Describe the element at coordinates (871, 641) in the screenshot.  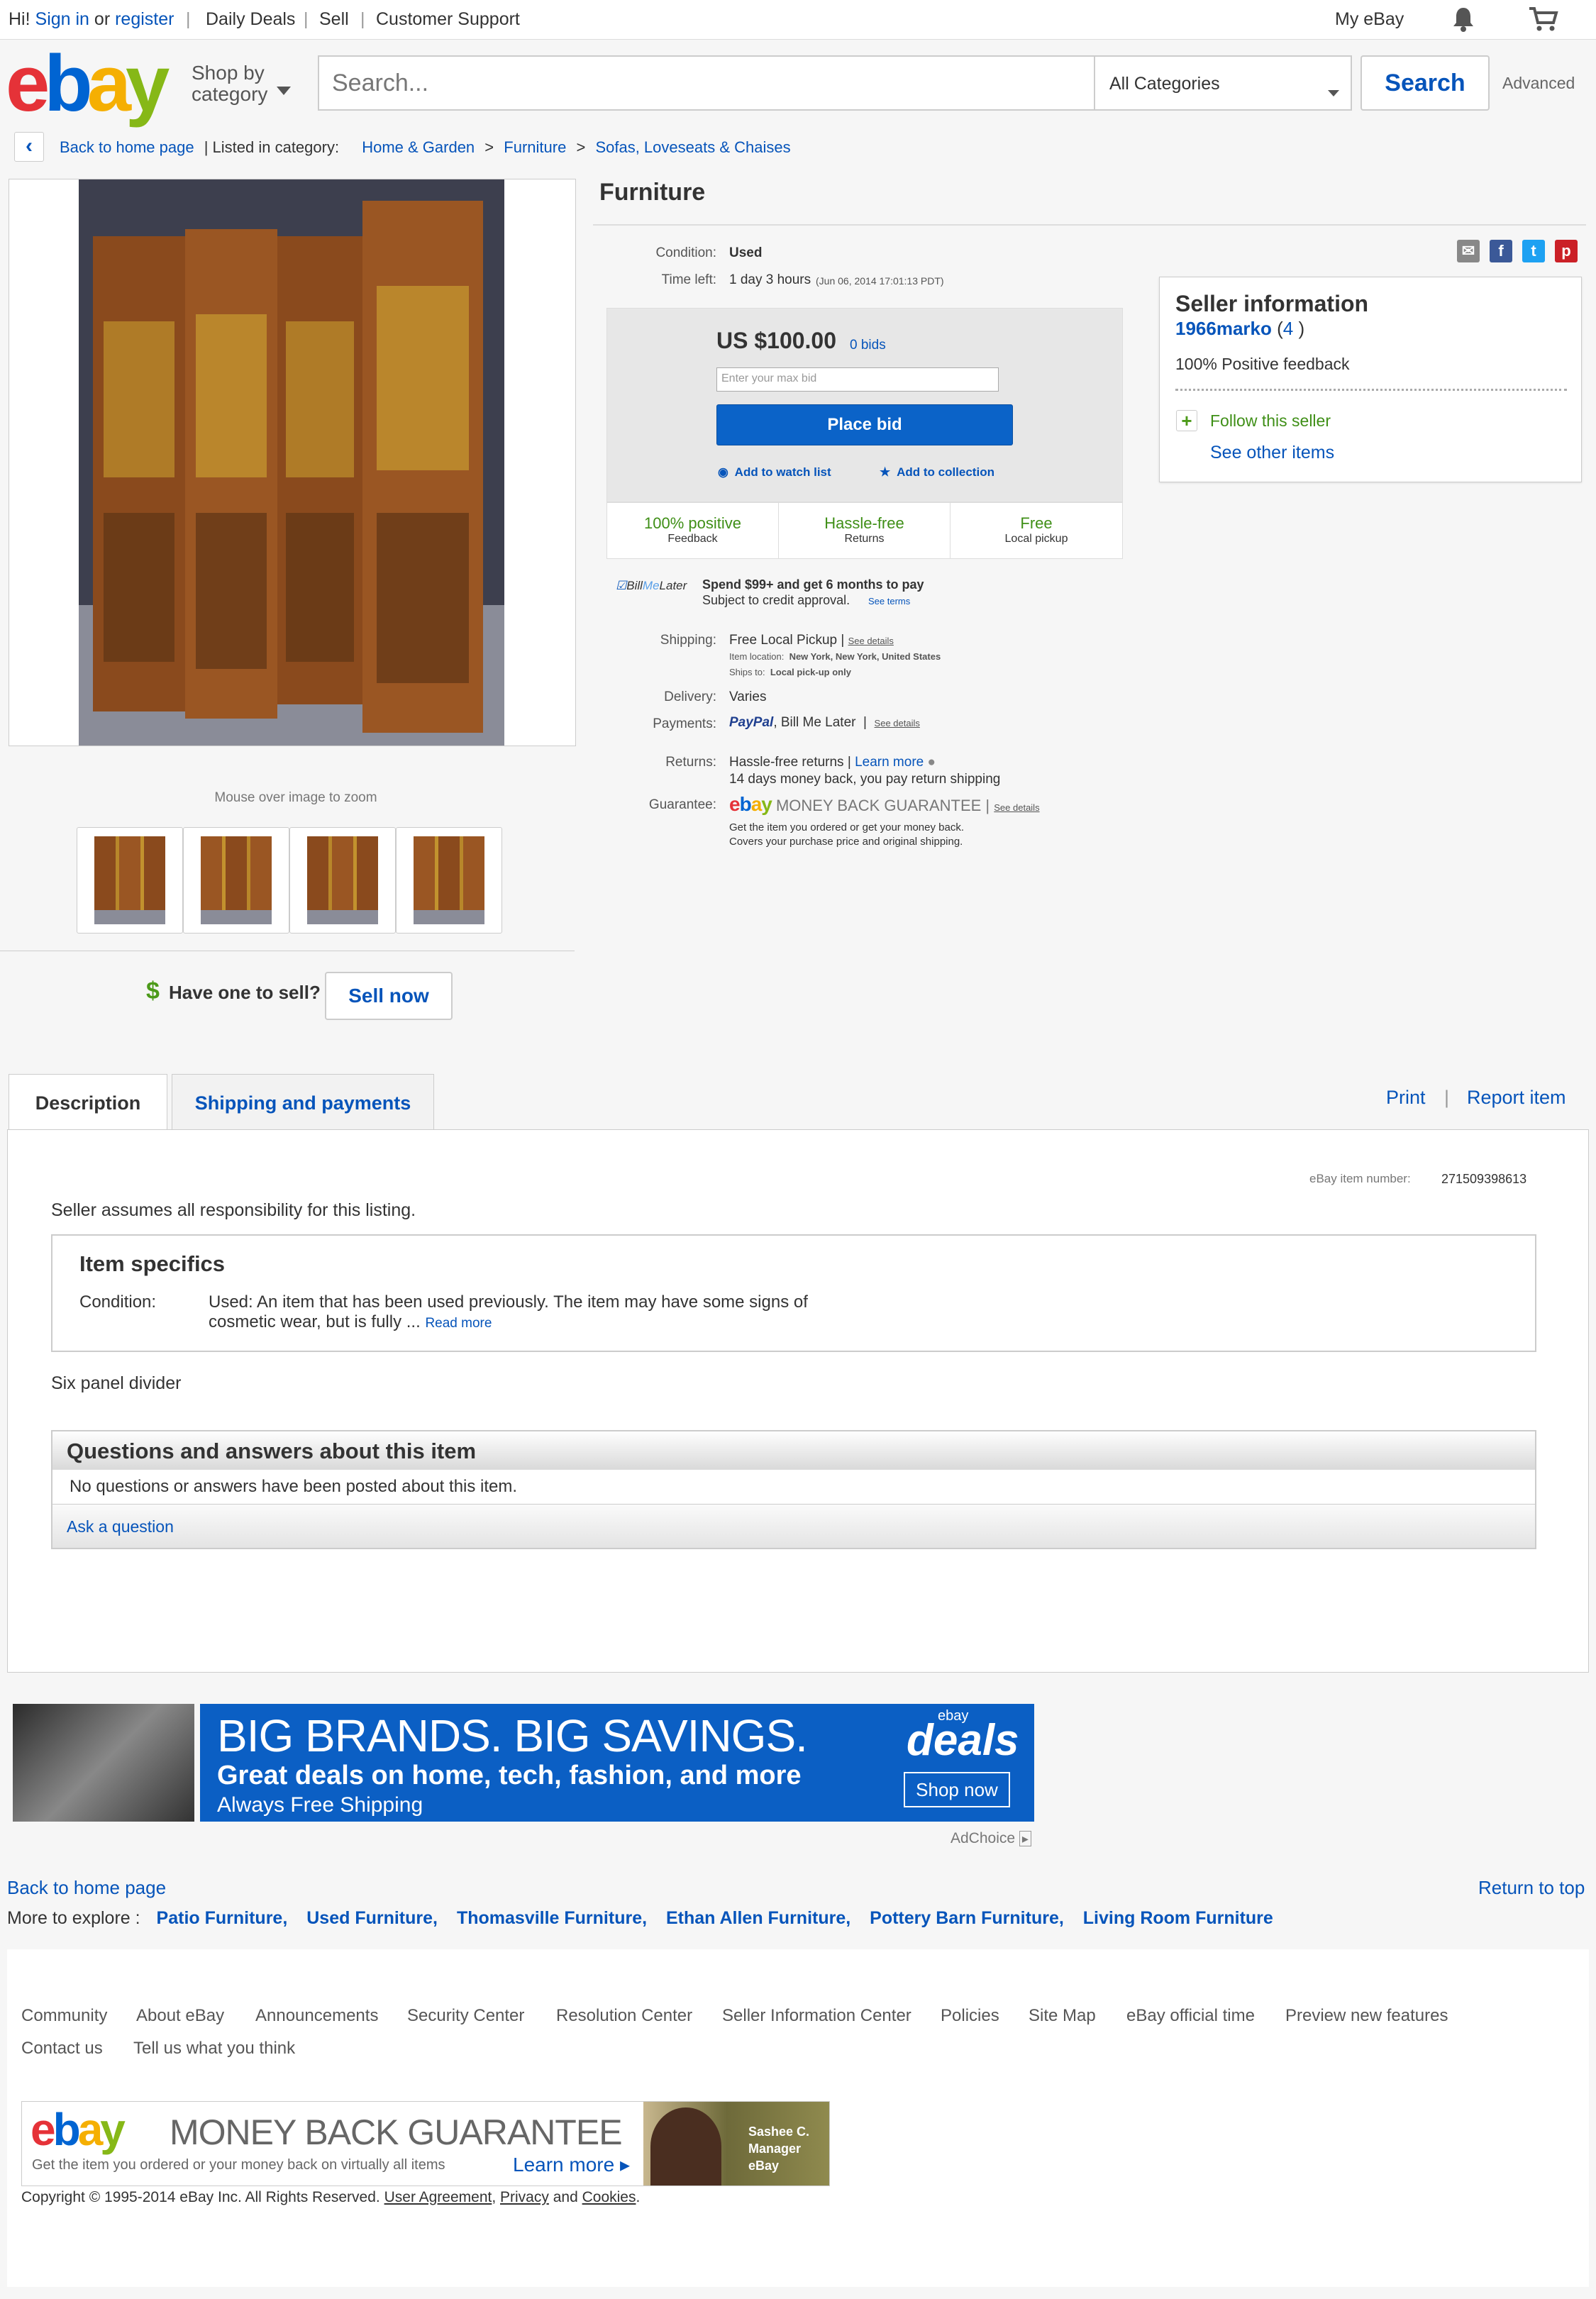
I see `shipping-details-link: See details` at that location.